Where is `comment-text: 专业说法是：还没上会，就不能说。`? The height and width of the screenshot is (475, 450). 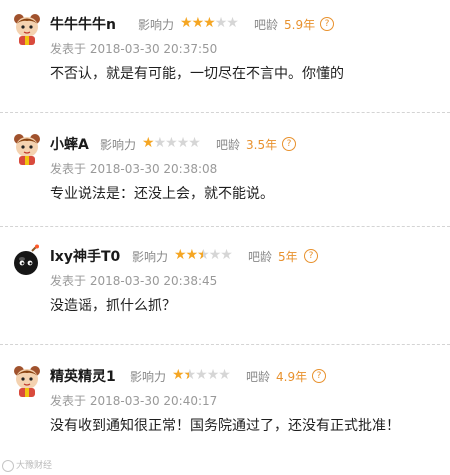 comment-text: 专业说法是：还没上会，就不能说。 is located at coordinates (162, 194).